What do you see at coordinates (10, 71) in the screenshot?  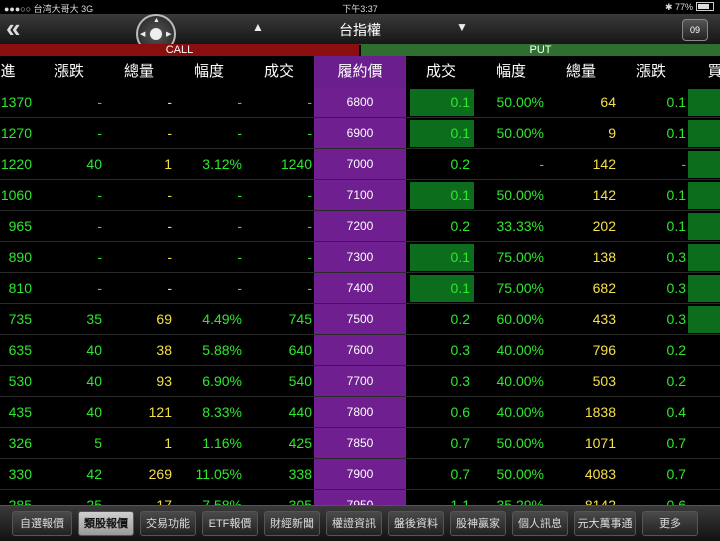 I see `header-call-bid: 進` at bounding box center [10, 71].